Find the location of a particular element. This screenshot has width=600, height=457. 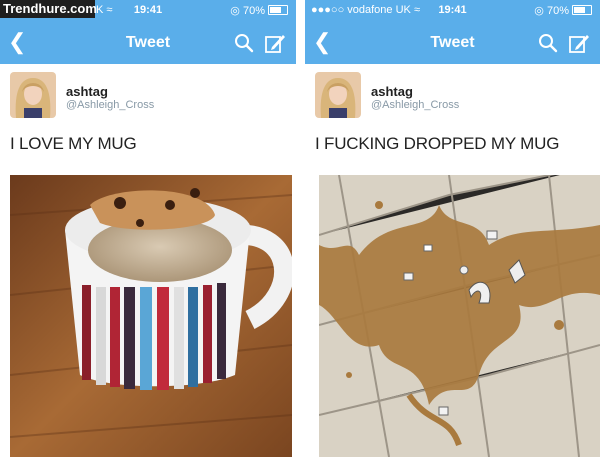

panel-divider is located at coordinates (300, 228).